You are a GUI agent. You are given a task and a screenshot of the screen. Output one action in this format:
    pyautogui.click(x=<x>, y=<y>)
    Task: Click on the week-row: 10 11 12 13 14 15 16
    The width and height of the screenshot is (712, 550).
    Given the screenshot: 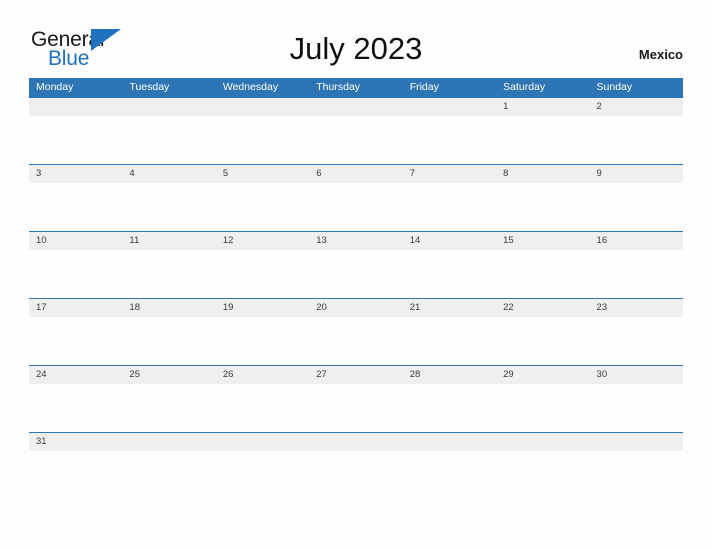 What is the action you would take?
    pyautogui.click(x=356, y=265)
    